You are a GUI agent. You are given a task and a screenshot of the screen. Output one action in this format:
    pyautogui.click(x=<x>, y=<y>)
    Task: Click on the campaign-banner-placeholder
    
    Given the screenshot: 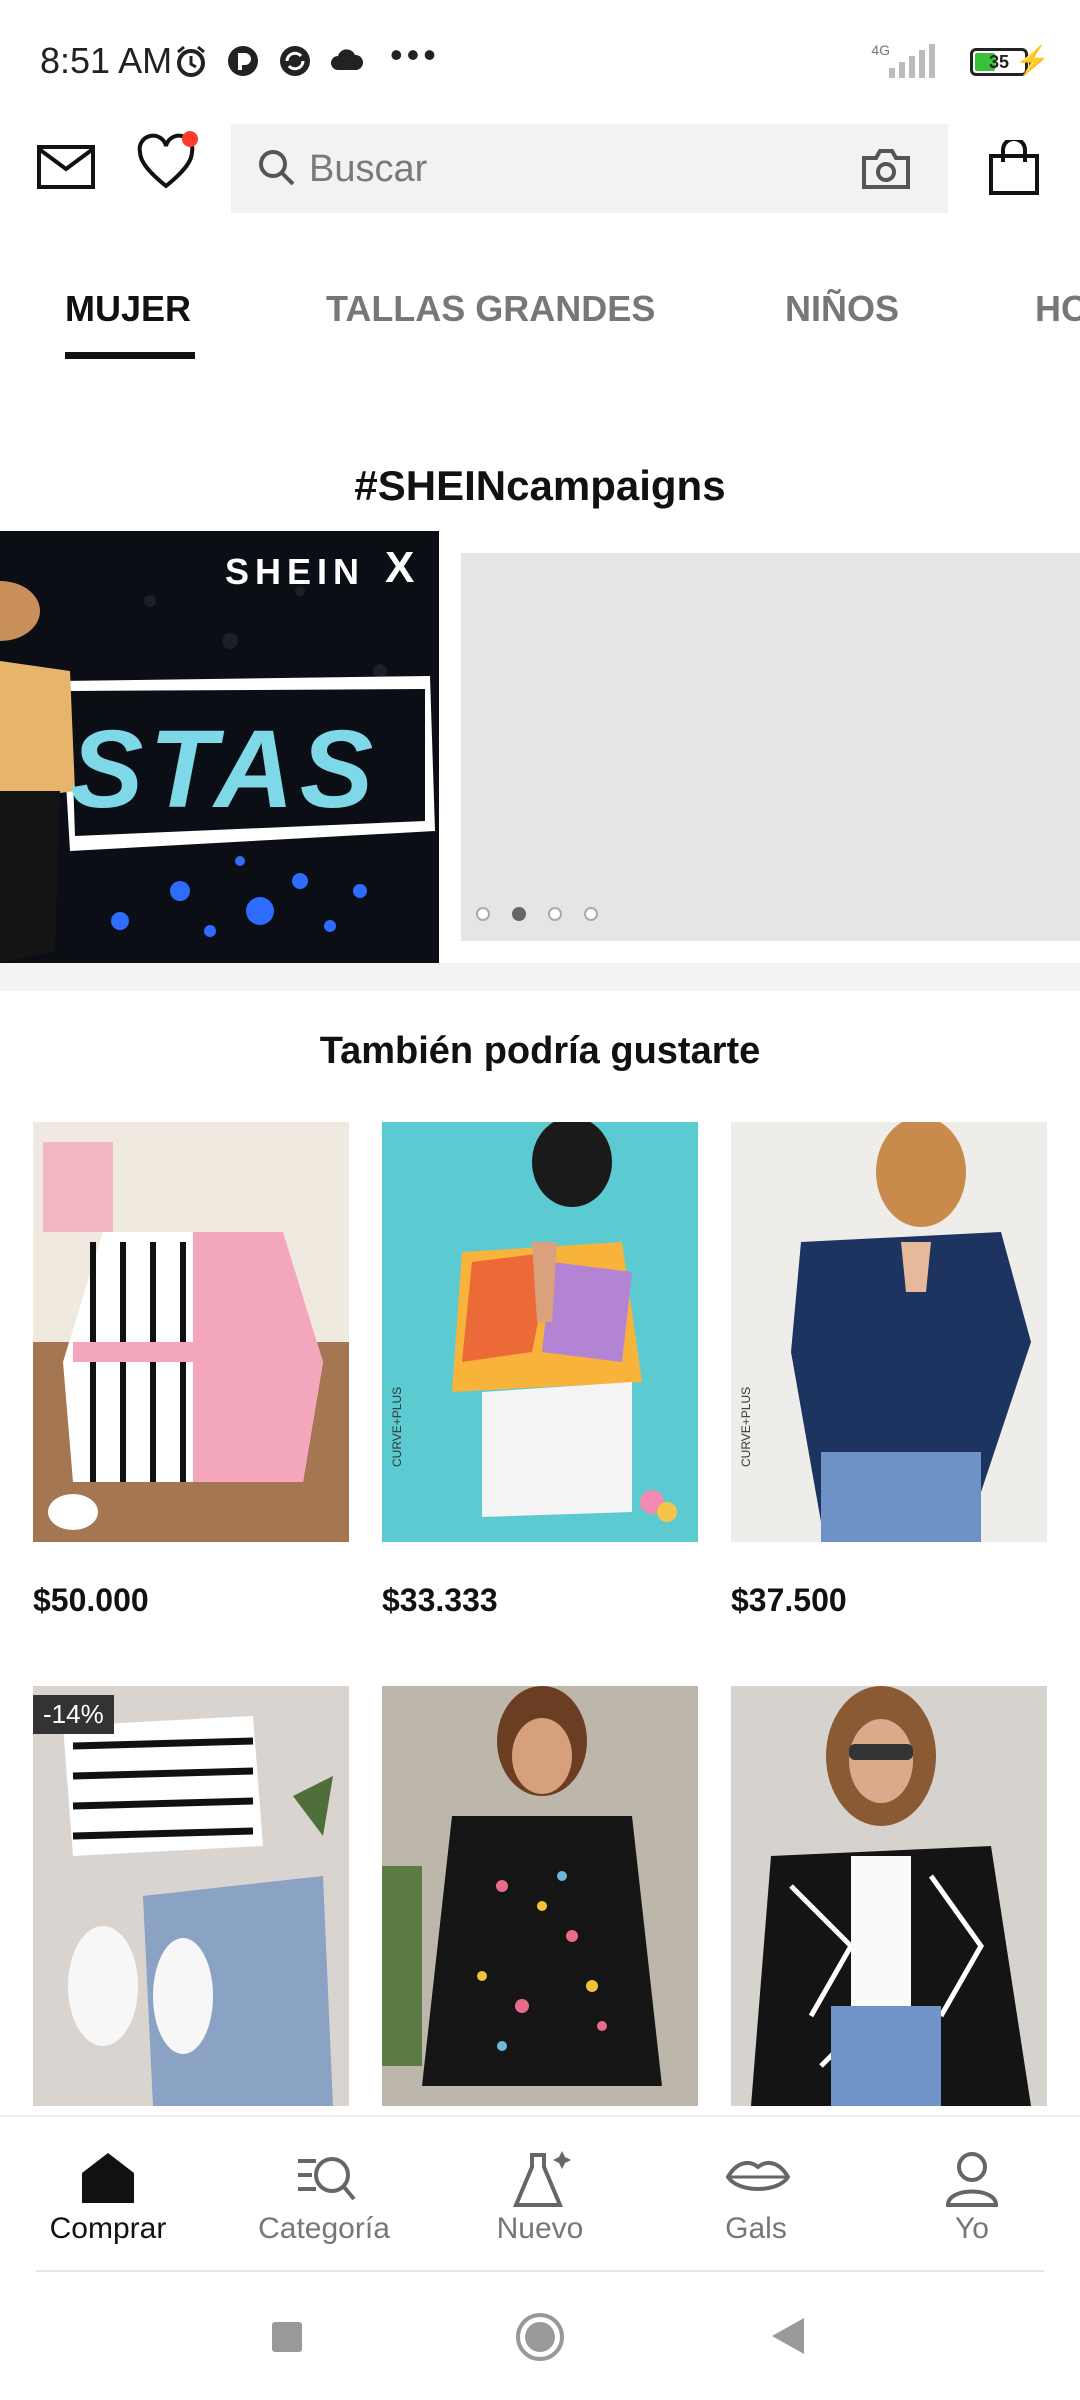 What is the action you would take?
    pyautogui.click(x=770, y=747)
    